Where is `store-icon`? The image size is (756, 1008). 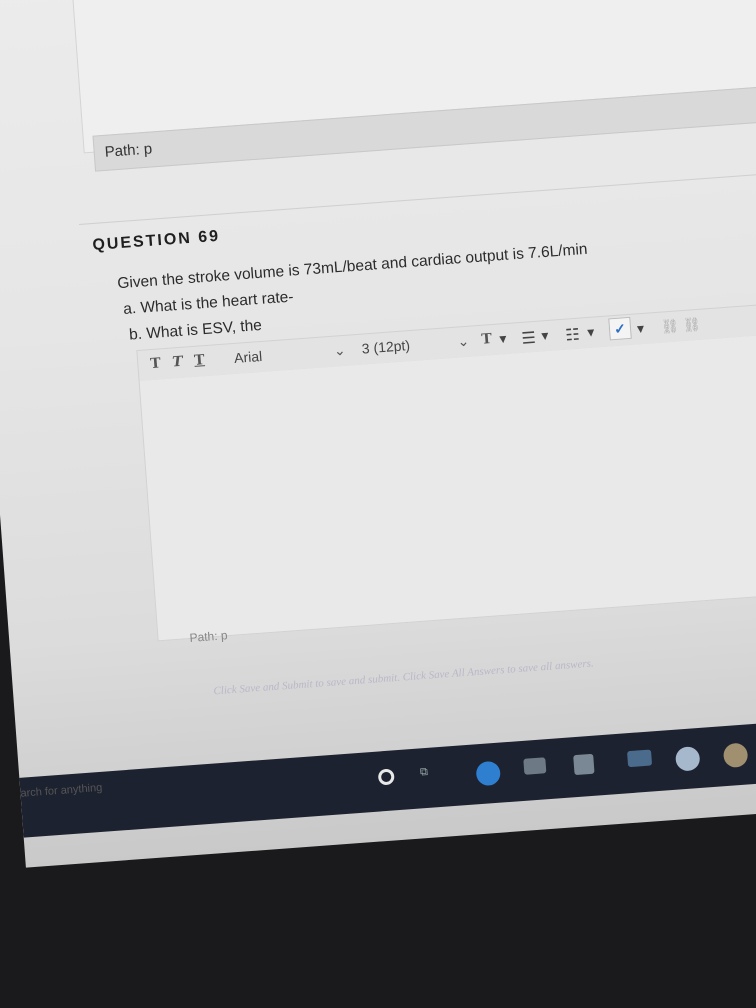
store-icon is located at coordinates (584, 764).